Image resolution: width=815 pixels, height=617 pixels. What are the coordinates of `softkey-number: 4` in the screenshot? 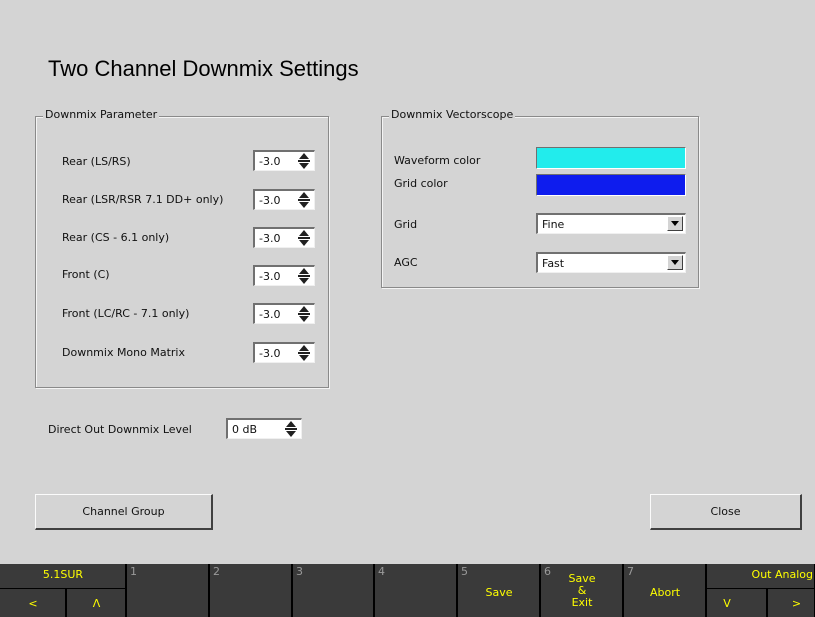 It's located at (381, 571).